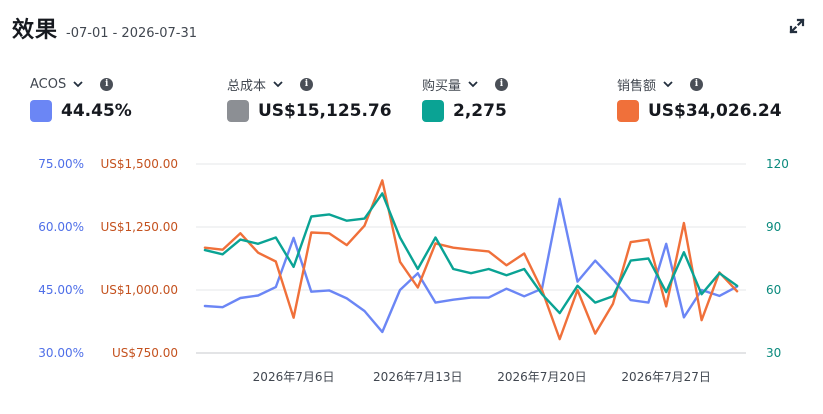  What do you see at coordinates (442, 86) in the screenshot?
I see `metric-label: 购买量` at bounding box center [442, 86].